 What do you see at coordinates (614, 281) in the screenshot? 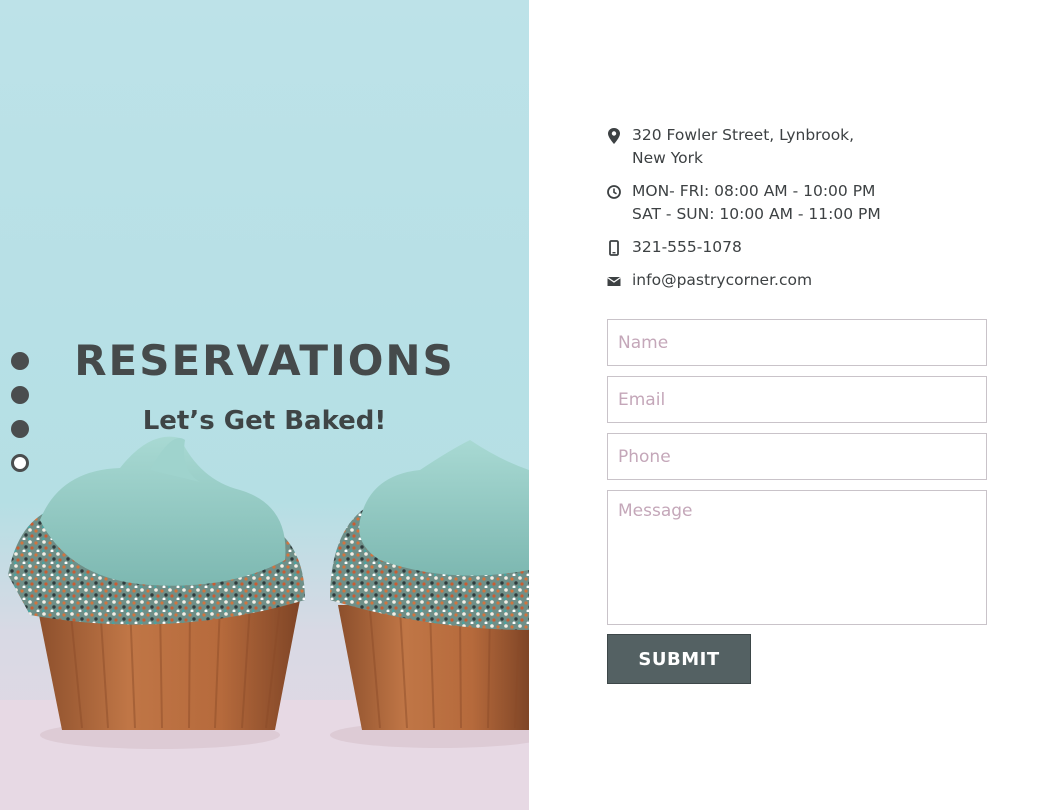
I see `envelope-icon` at bounding box center [614, 281].